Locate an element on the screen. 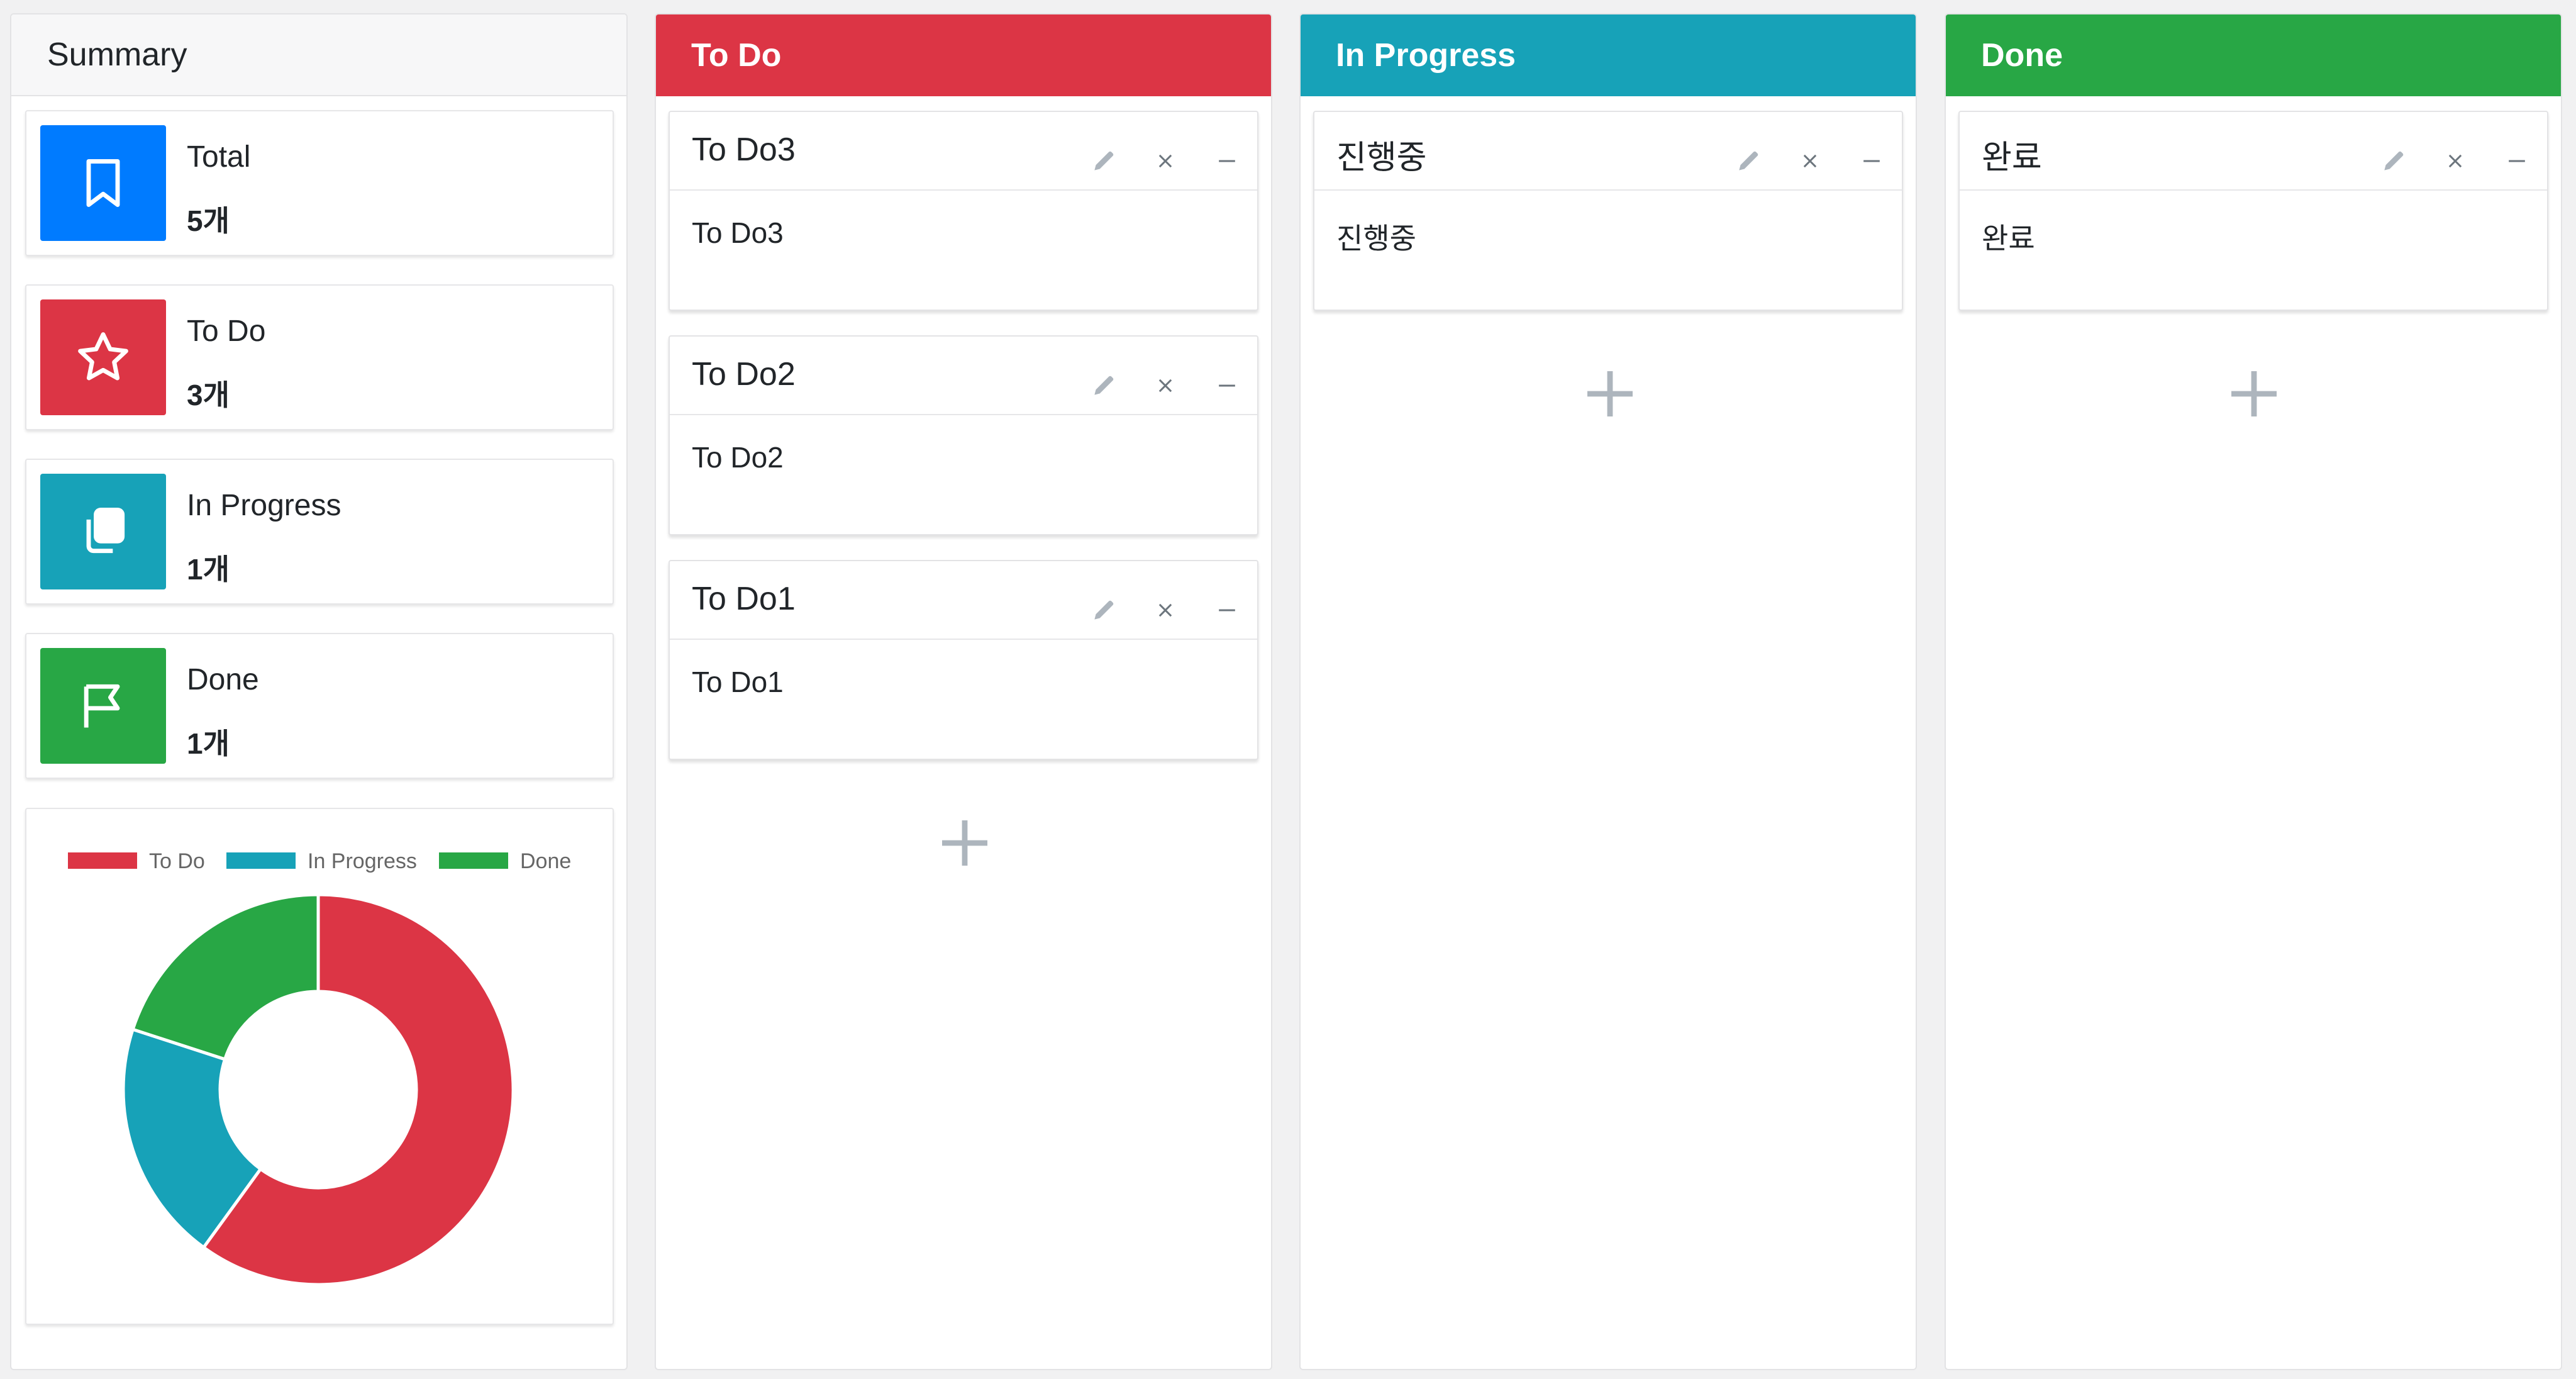 This screenshot has height=1379, width=2576. task-card-header: To Do3 is located at coordinates (963, 151).